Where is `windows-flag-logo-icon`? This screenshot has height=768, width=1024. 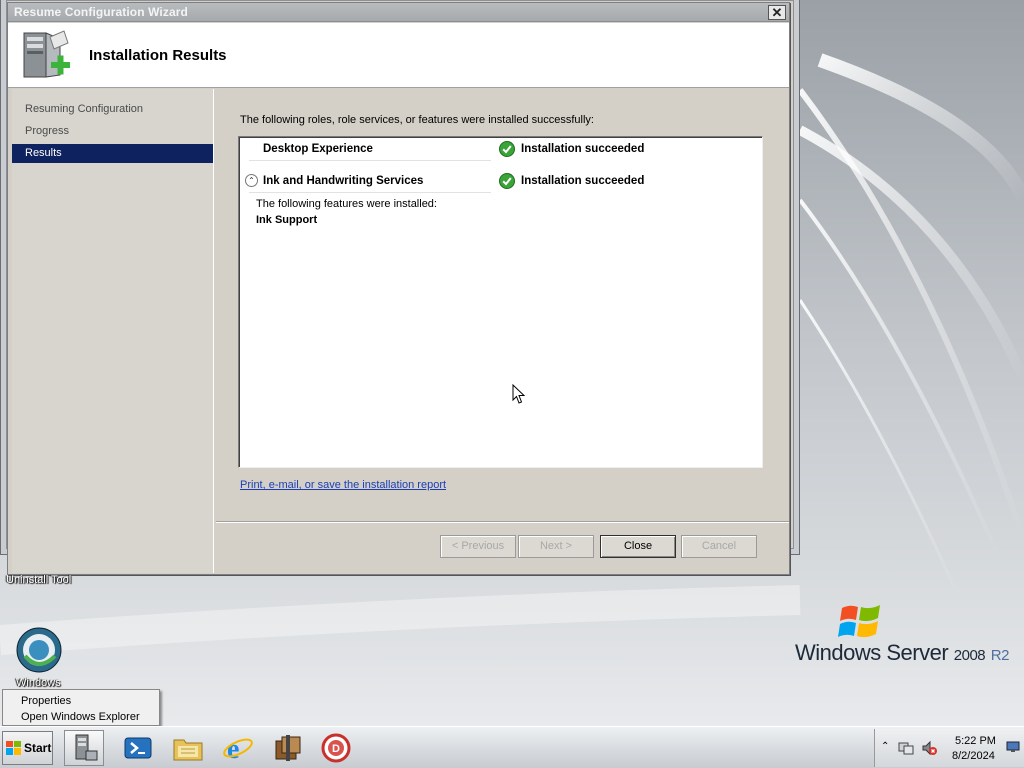
windows-flag-logo-icon is located at coordinates (859, 621).